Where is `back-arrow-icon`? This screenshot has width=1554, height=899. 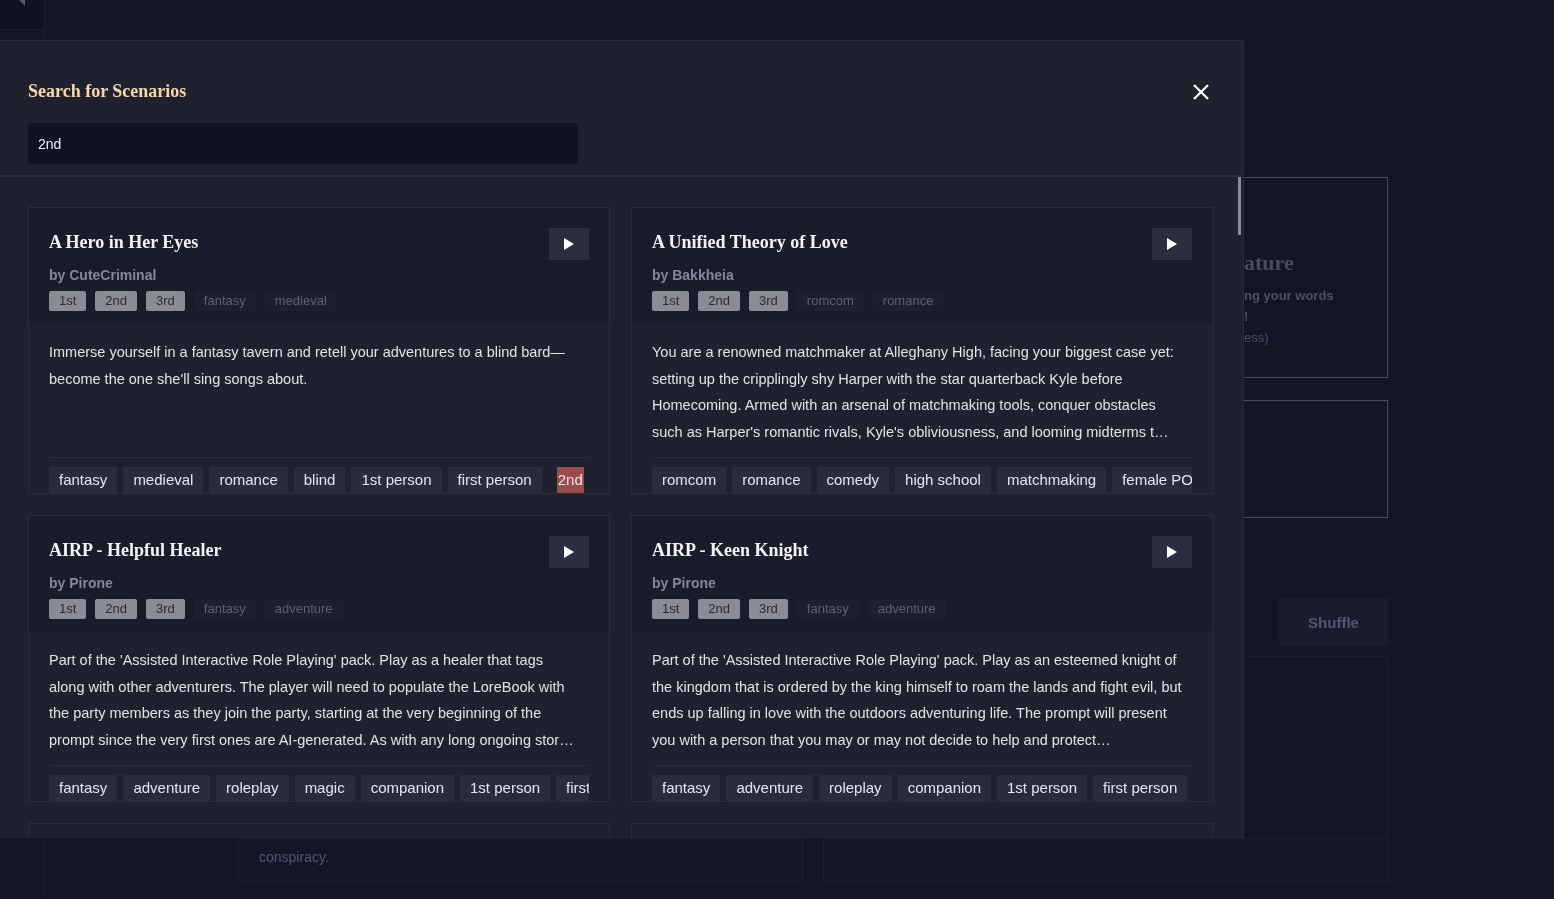
back-arrow-icon is located at coordinates (22, 4).